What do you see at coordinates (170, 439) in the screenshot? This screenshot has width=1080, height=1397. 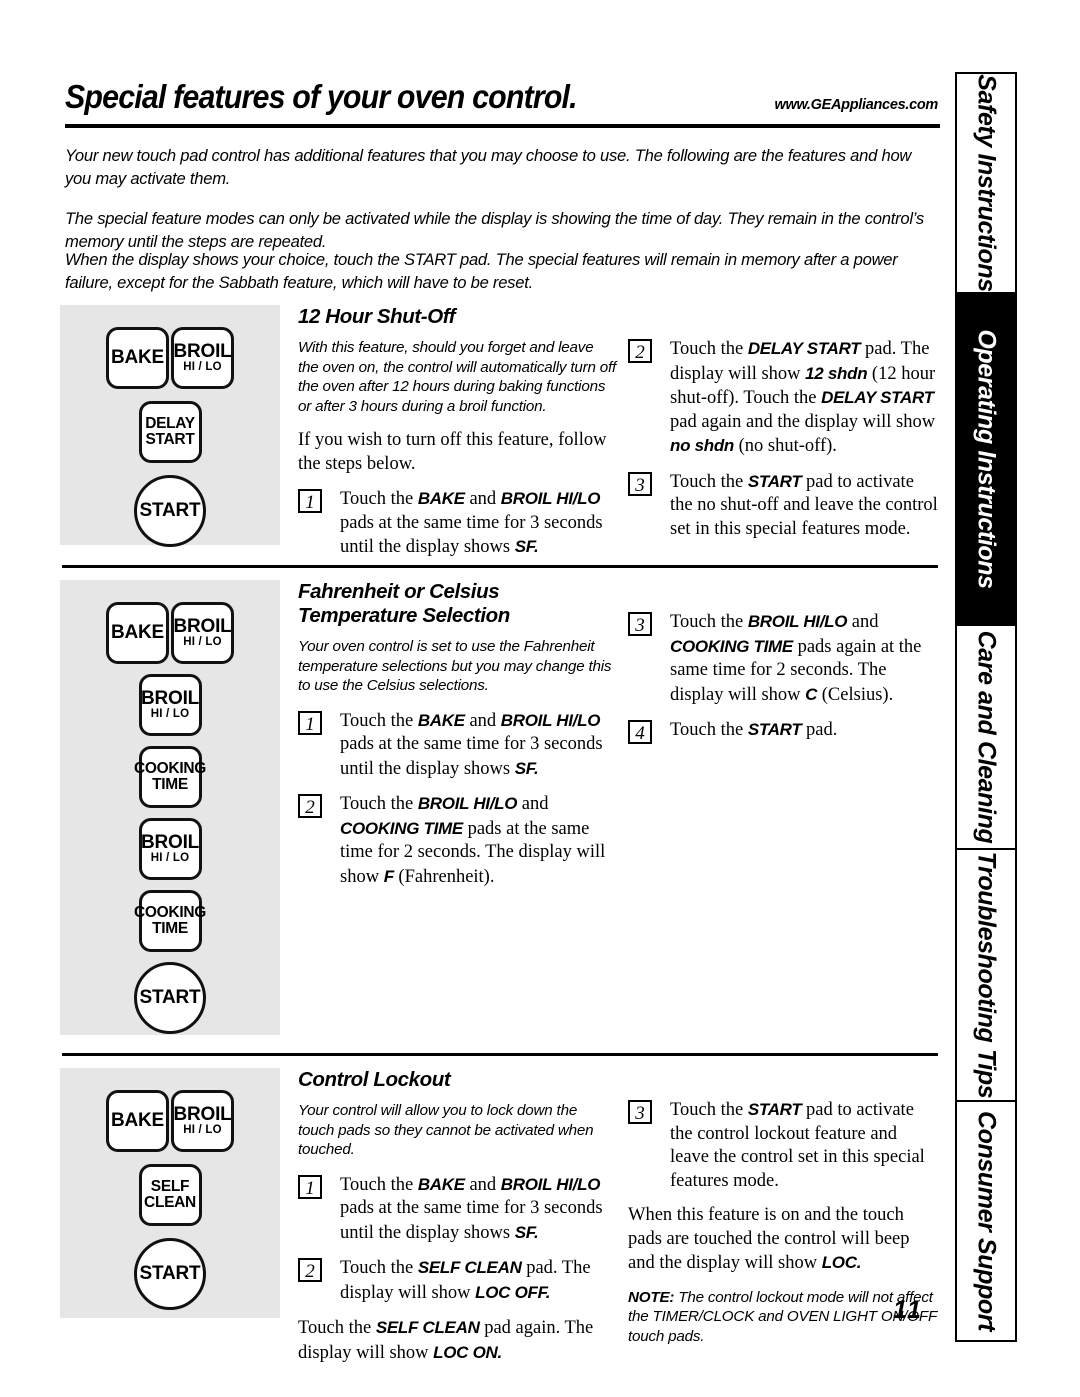 I see `keypad-button-sublabel: START` at bounding box center [170, 439].